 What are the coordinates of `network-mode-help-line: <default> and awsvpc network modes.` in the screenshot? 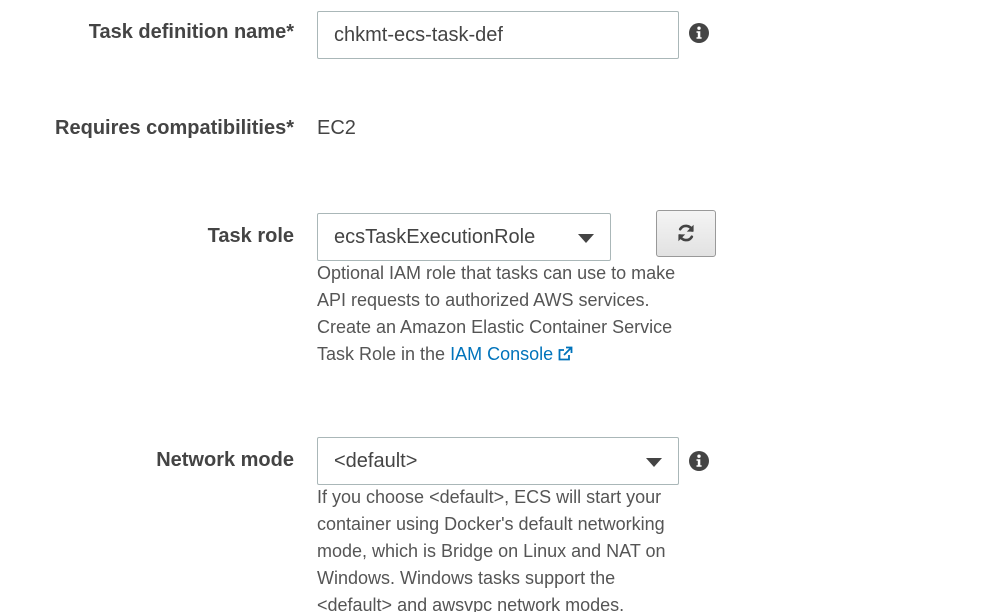 It's located at (471, 603).